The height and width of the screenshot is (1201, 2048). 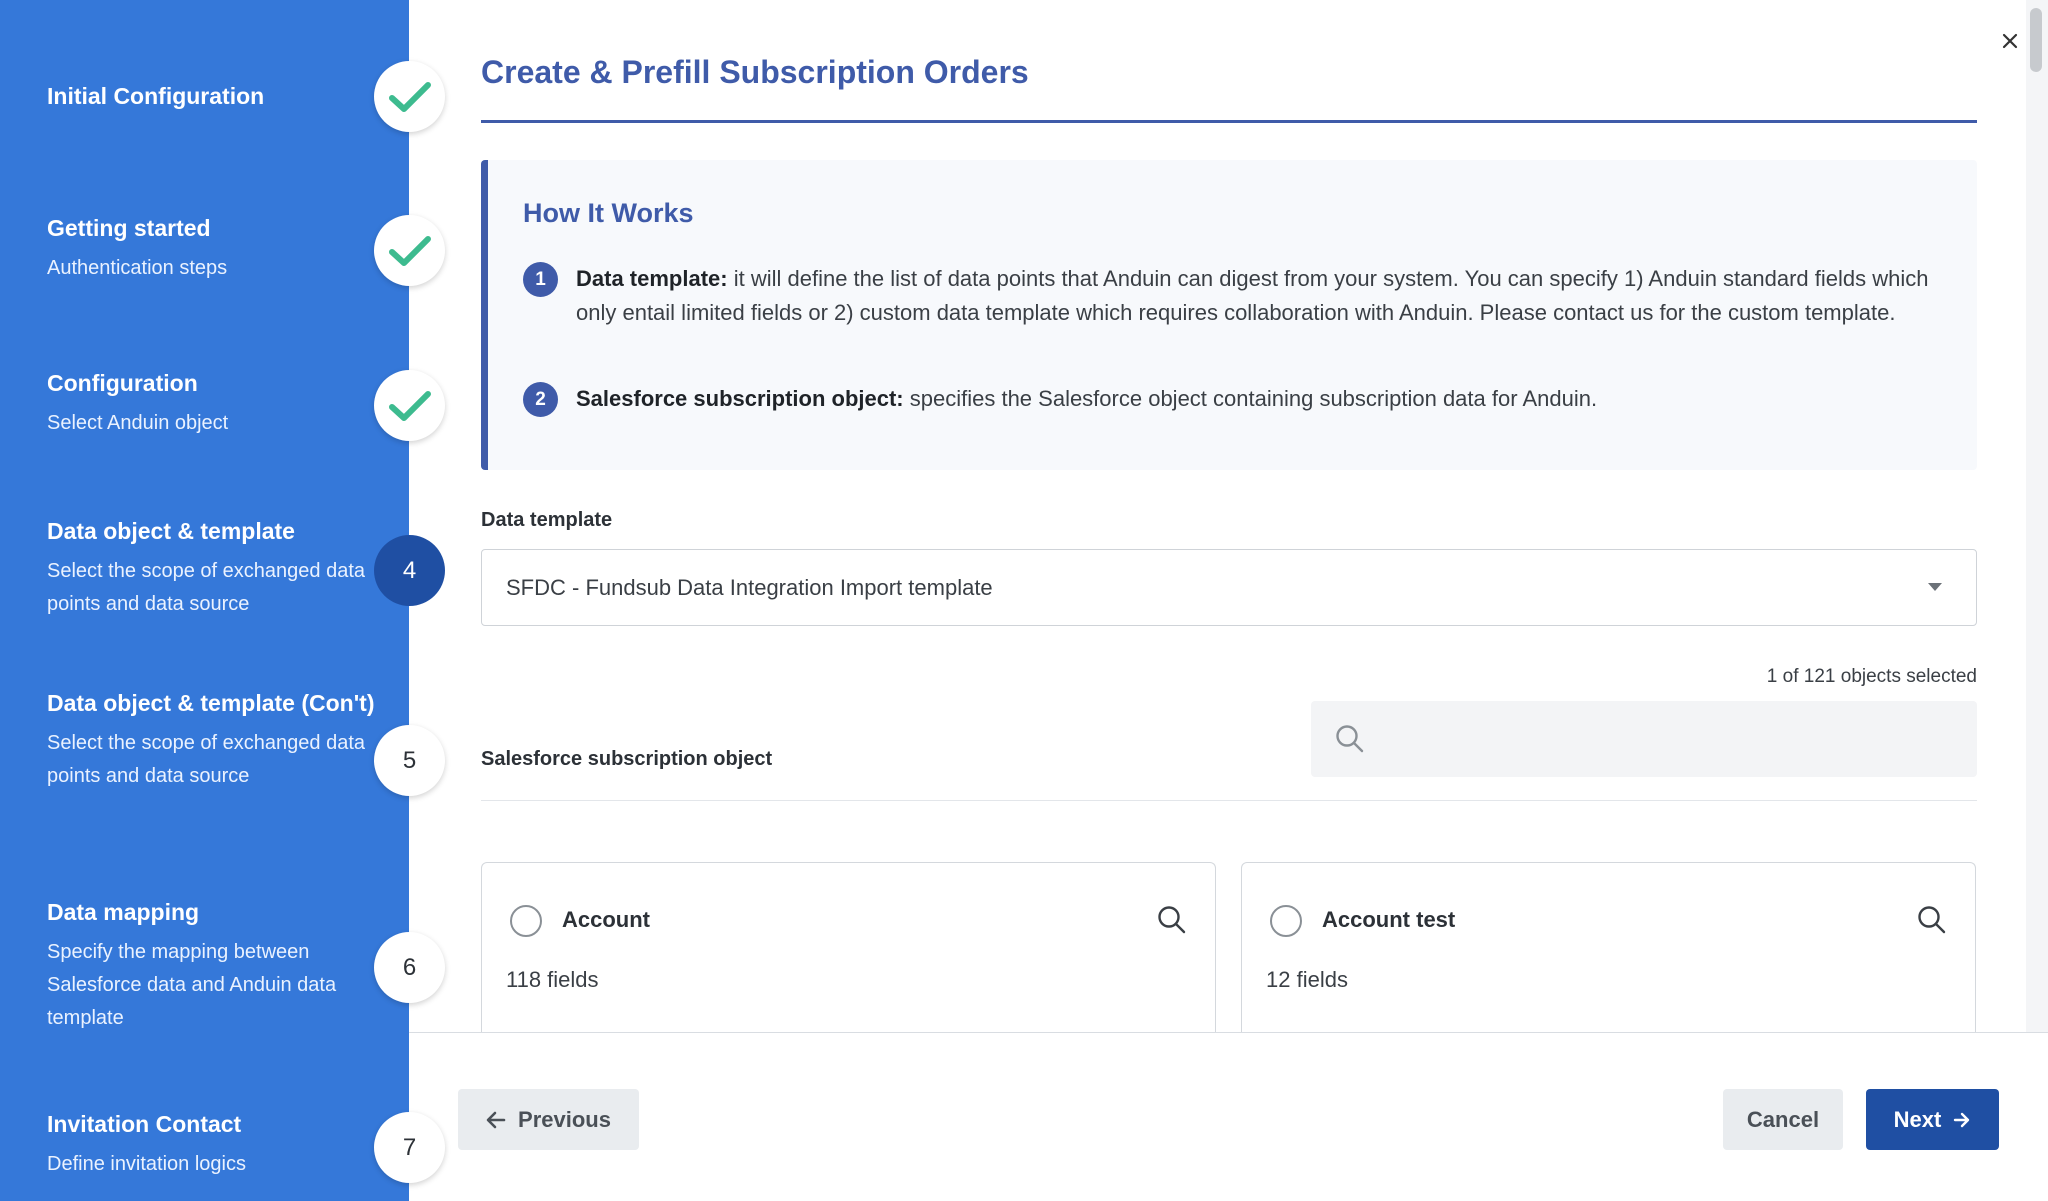 I want to click on previous-button: Previous, so click(x=548, y=1119).